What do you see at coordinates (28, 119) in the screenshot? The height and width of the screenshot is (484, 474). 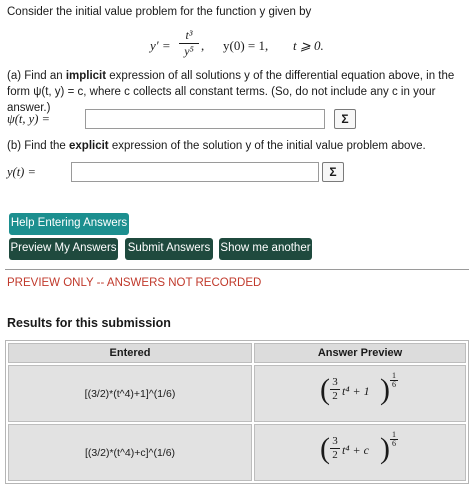 I see `answer-a-label: ψ(t, y) =` at bounding box center [28, 119].